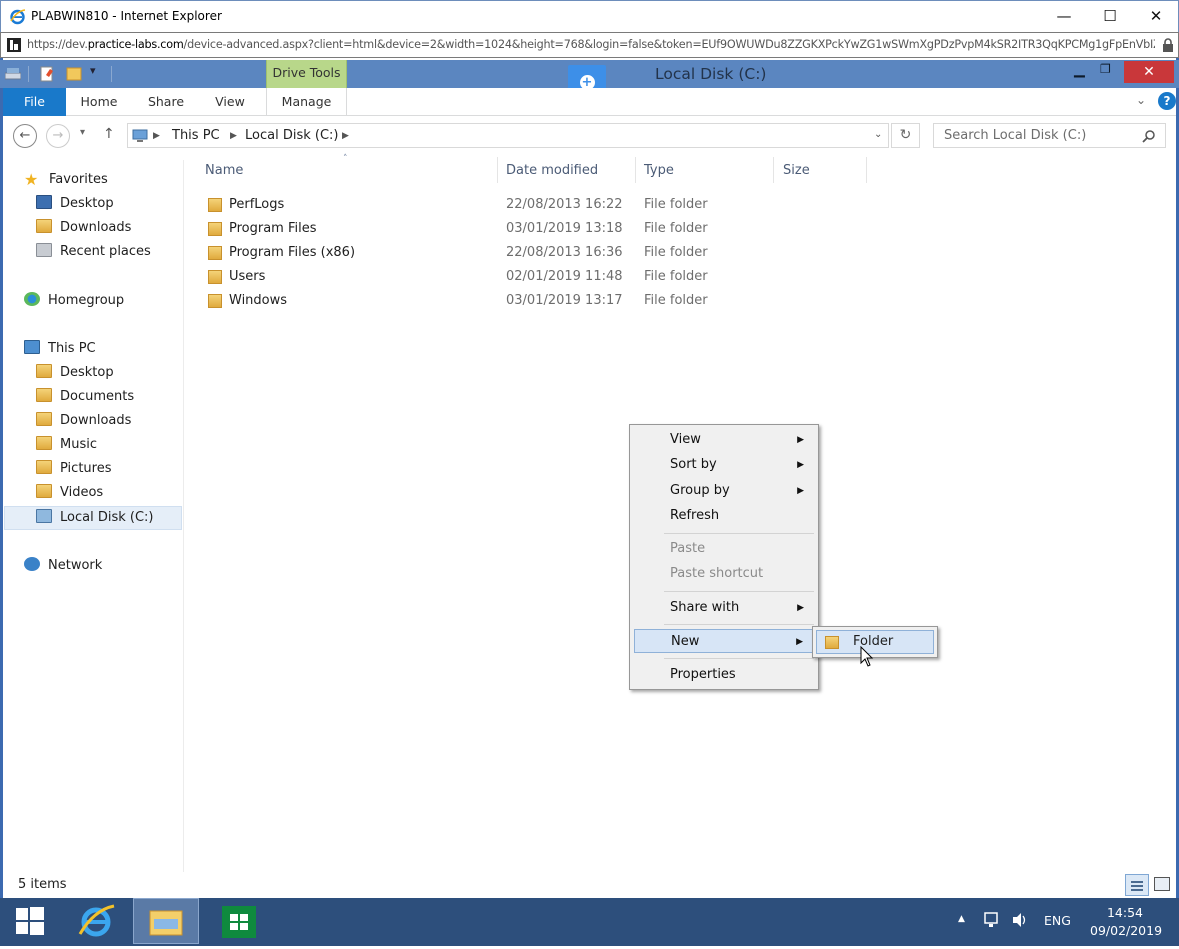 The width and height of the screenshot is (1179, 949). What do you see at coordinates (552, 174) in the screenshot?
I see `column-date-modified: Date modified` at bounding box center [552, 174].